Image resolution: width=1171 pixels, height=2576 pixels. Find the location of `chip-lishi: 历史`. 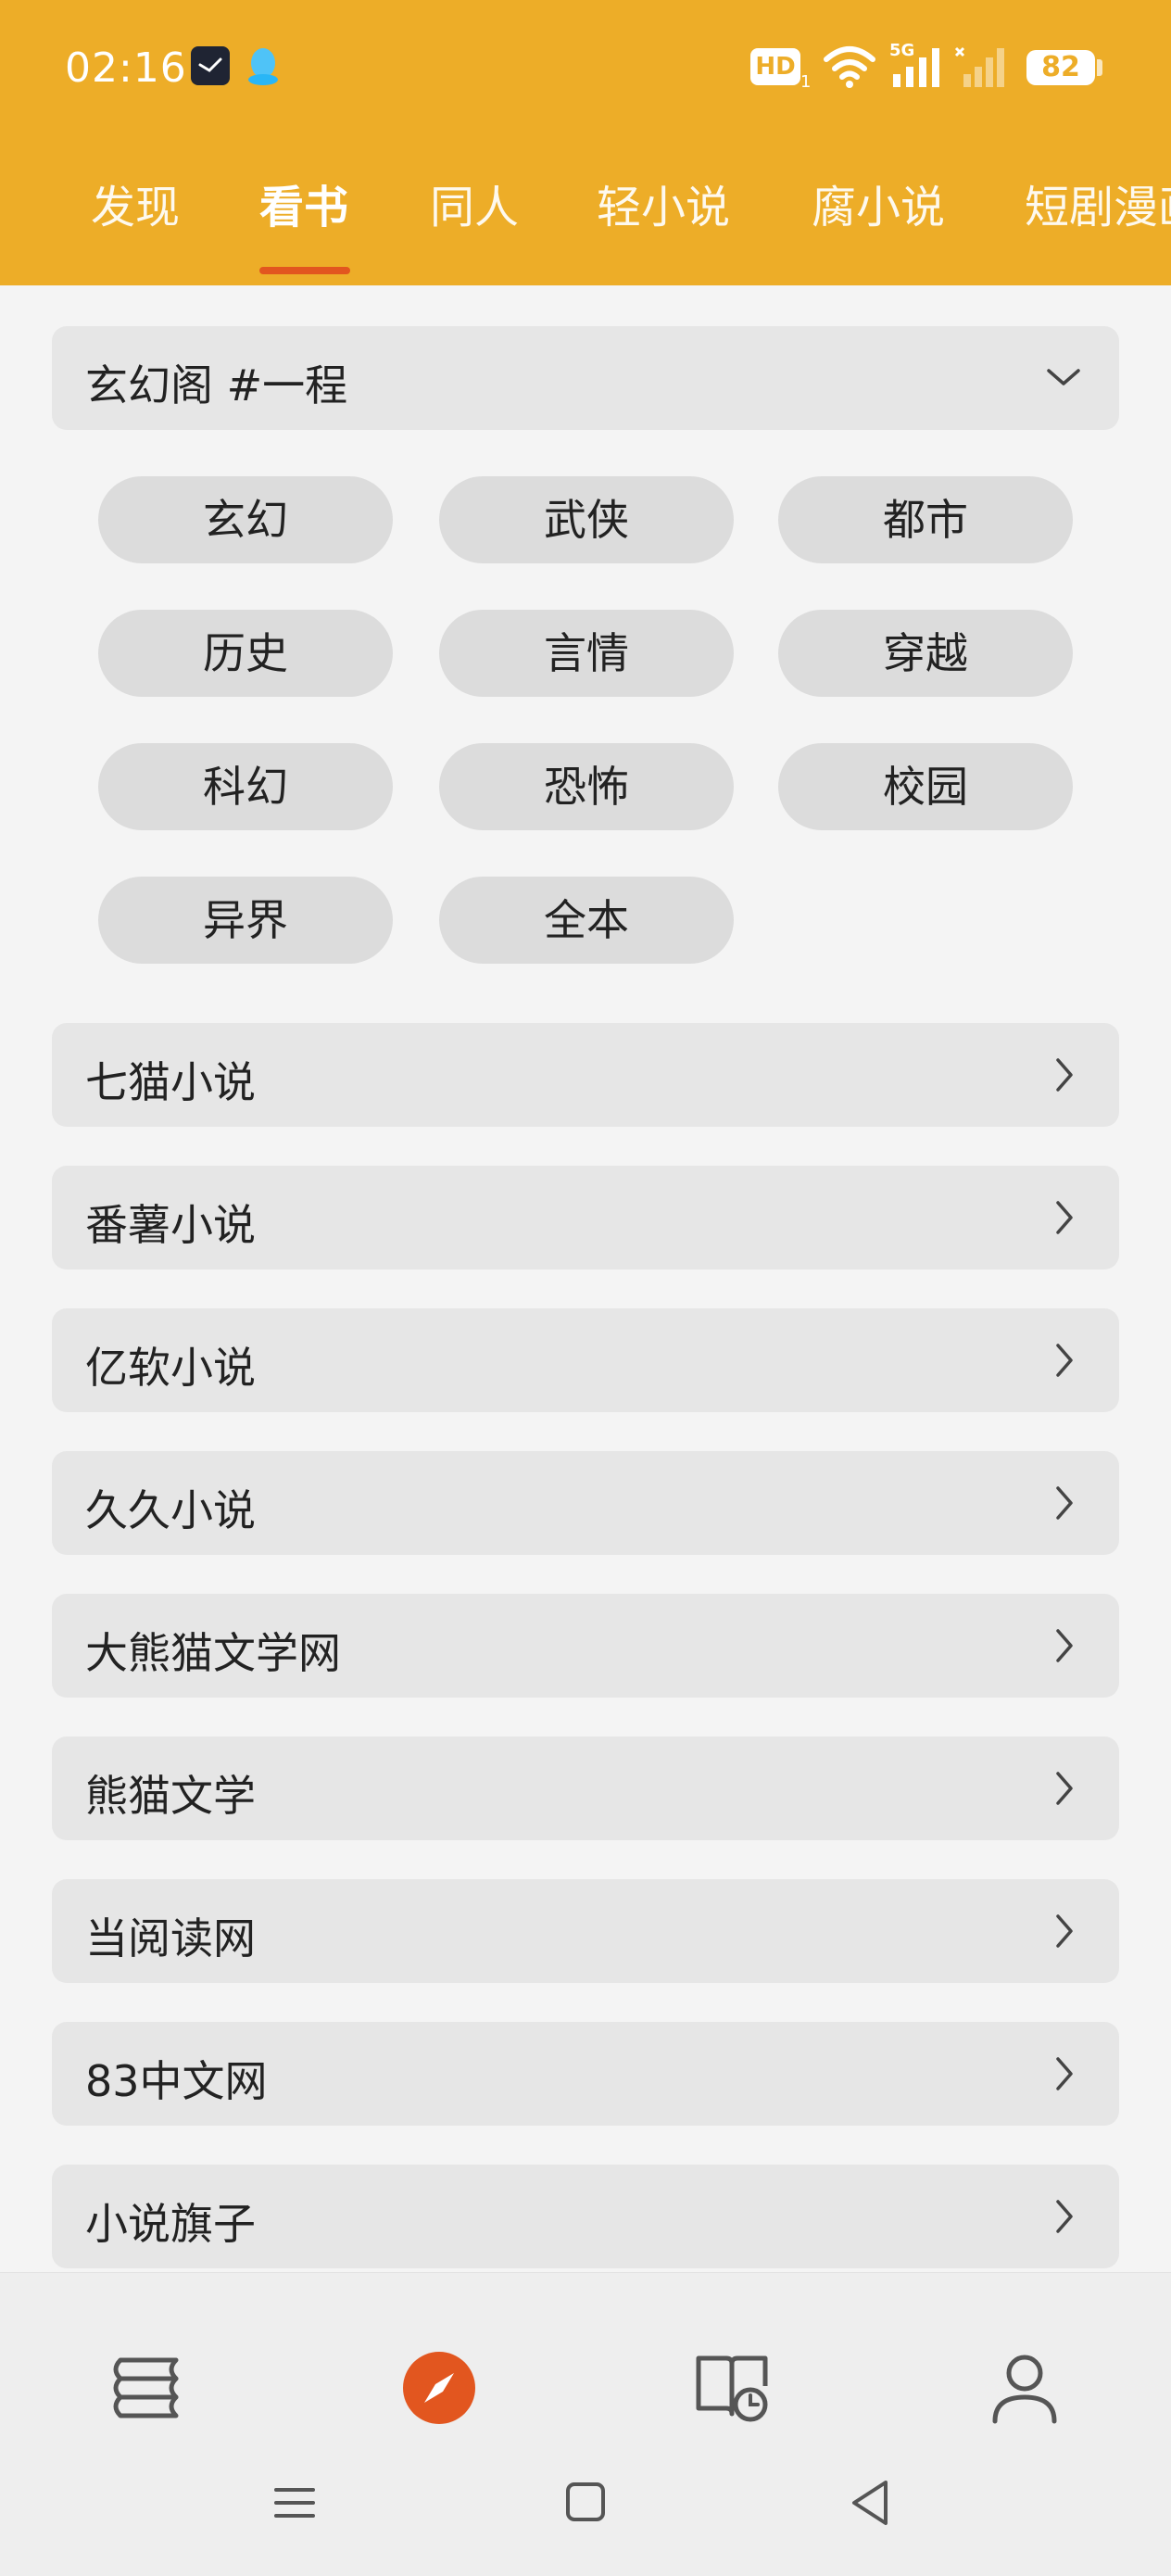

chip-lishi: 历史 is located at coordinates (246, 654).